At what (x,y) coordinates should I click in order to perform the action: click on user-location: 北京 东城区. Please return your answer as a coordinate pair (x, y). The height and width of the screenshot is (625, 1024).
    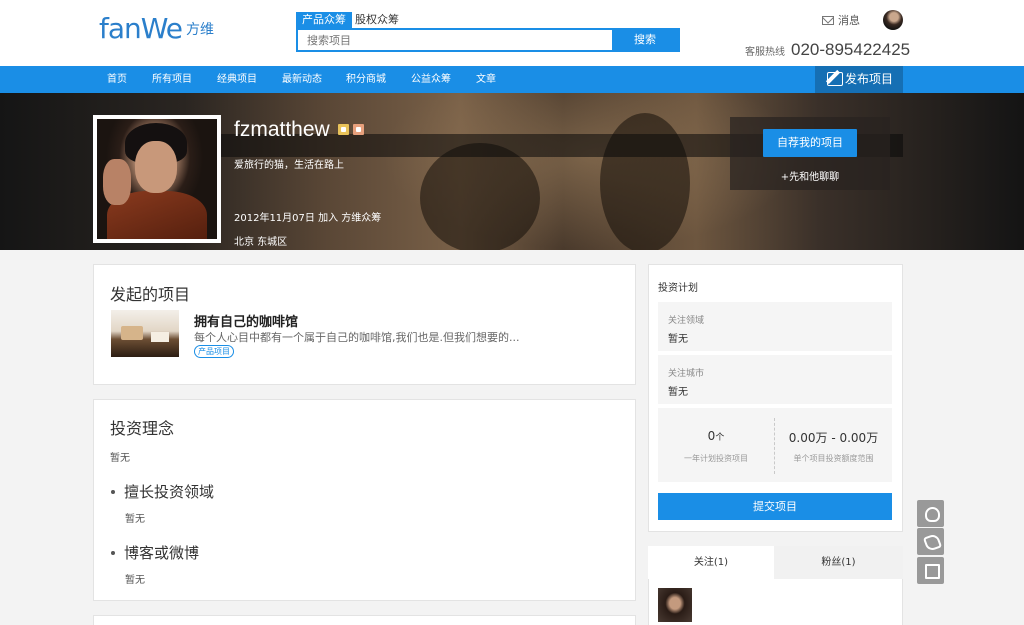
    Looking at the image, I should click on (261, 242).